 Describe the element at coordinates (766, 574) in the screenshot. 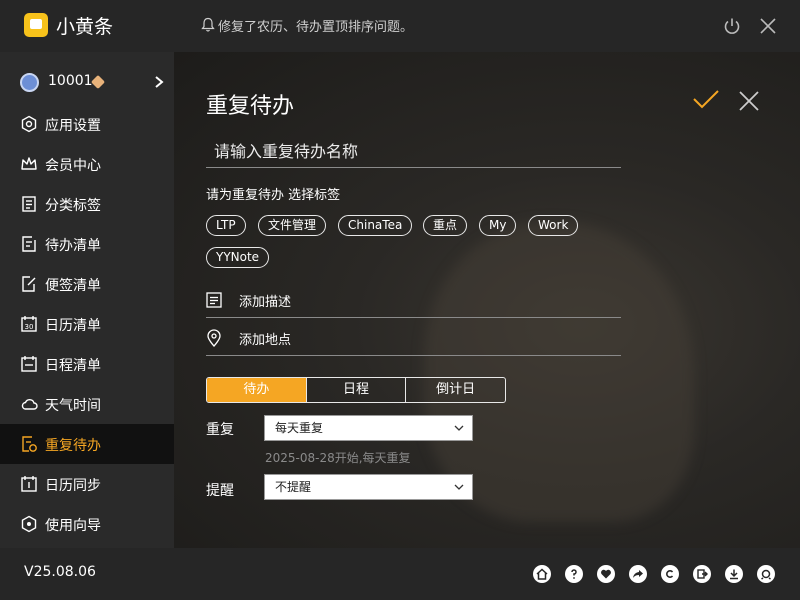

I see `support-icon` at that location.